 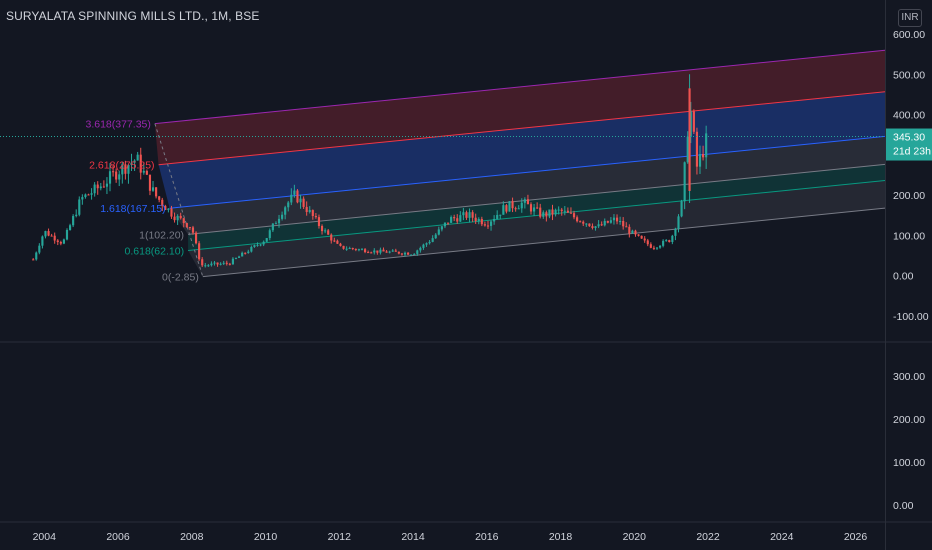 What do you see at coordinates (340, 537) in the screenshot?
I see `time-tick-label: 2012` at bounding box center [340, 537].